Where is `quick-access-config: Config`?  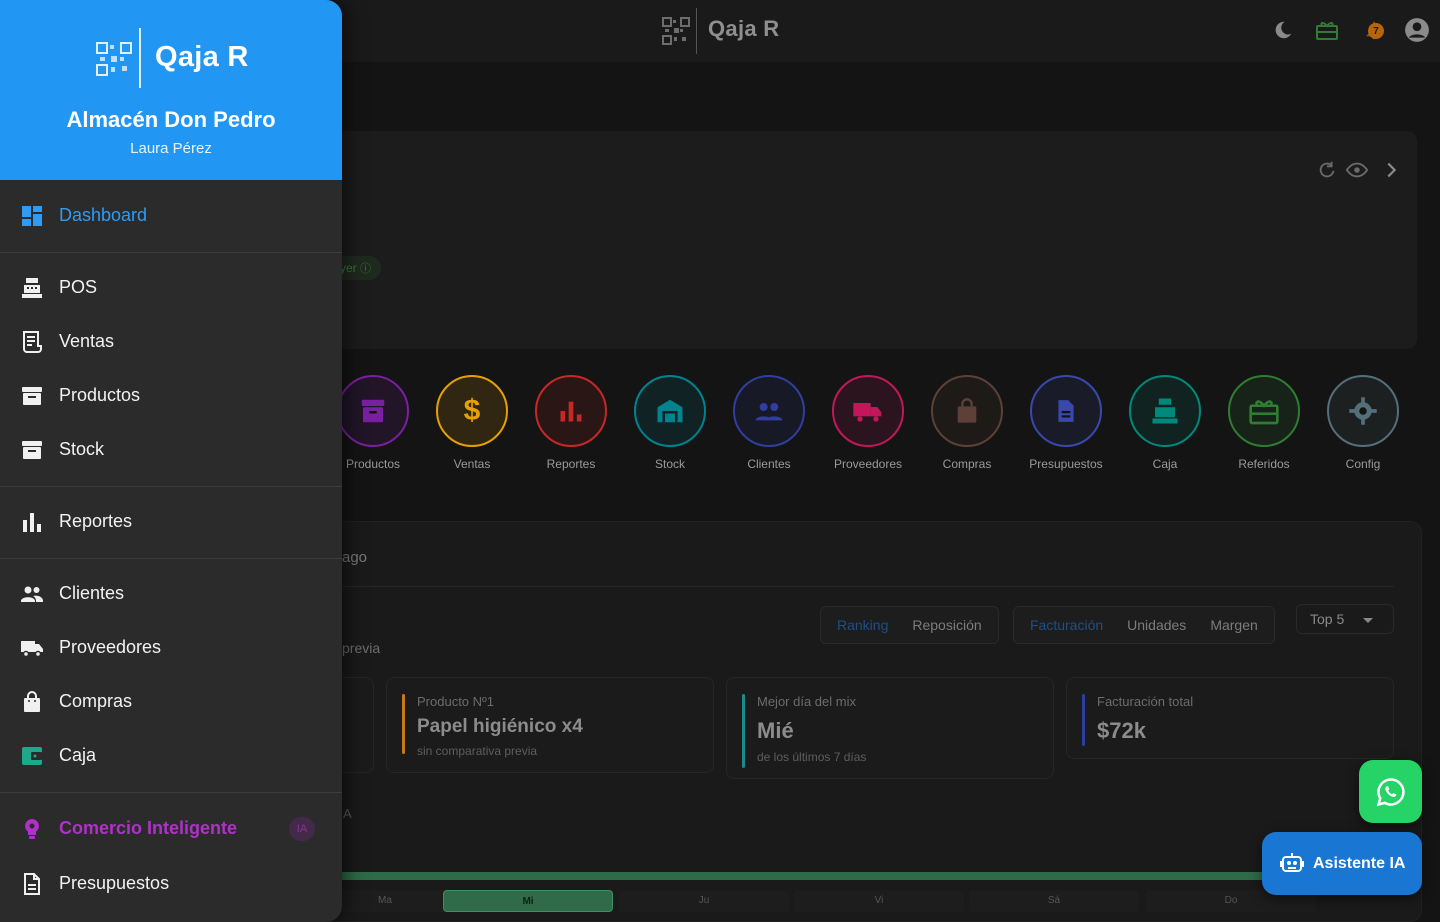
quick-access-config: Config is located at coordinates (1363, 423).